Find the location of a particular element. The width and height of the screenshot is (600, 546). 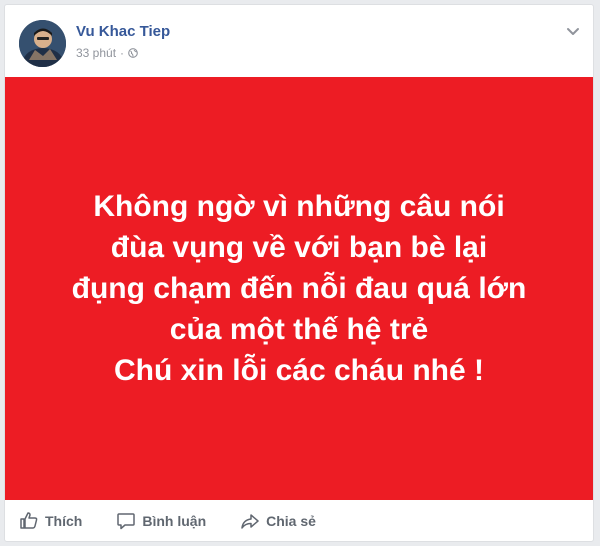

share-button: Chia sẻ is located at coordinates (278, 521).